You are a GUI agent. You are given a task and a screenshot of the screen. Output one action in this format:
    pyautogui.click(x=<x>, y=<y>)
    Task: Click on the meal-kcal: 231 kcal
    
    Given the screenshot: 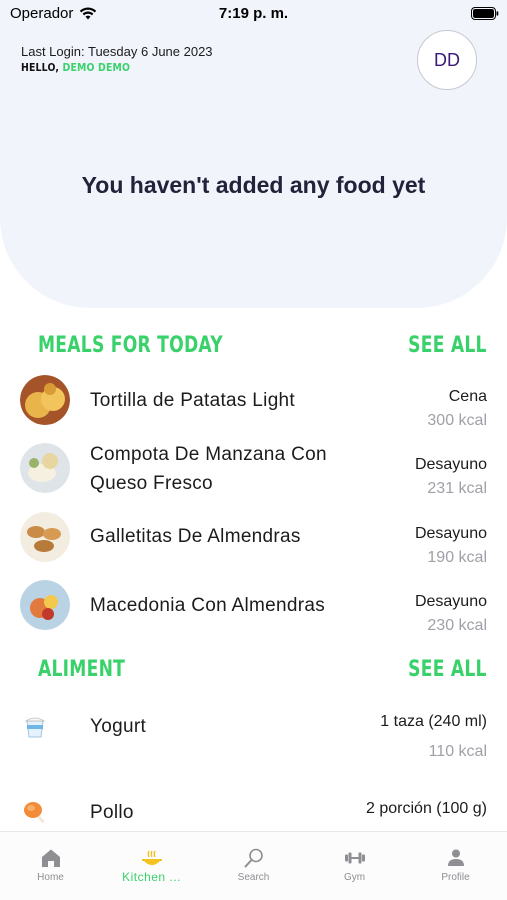 What is the action you would take?
    pyautogui.click(x=457, y=488)
    